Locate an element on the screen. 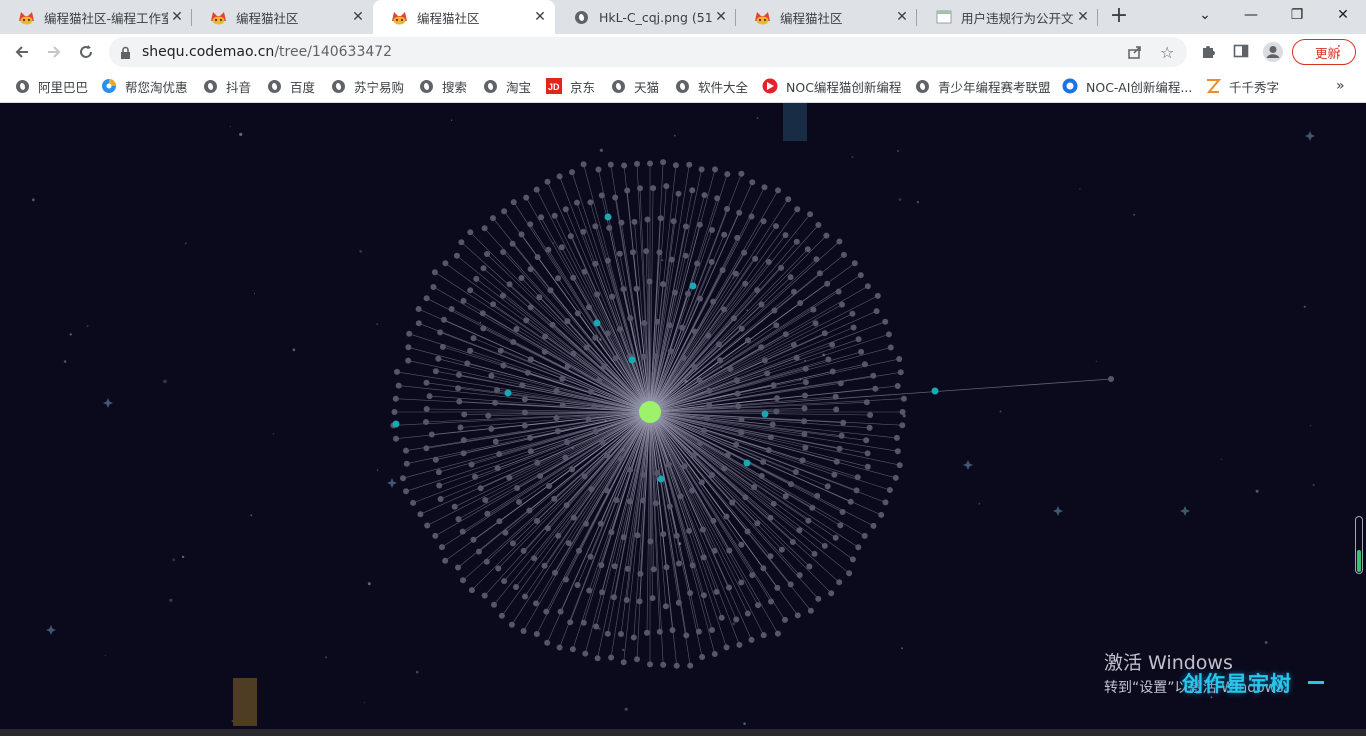 The image size is (1366, 736). browser-tab: 编程猫社区 ✕ is located at coordinates (282, 17).